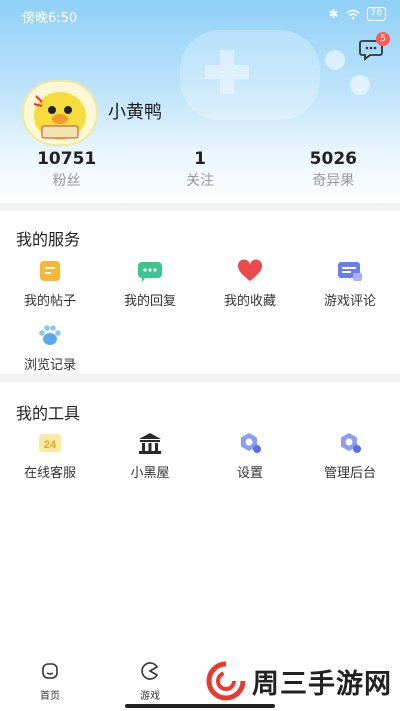 The width and height of the screenshot is (400, 711). I want to click on nav-label: 首页, so click(50, 696).